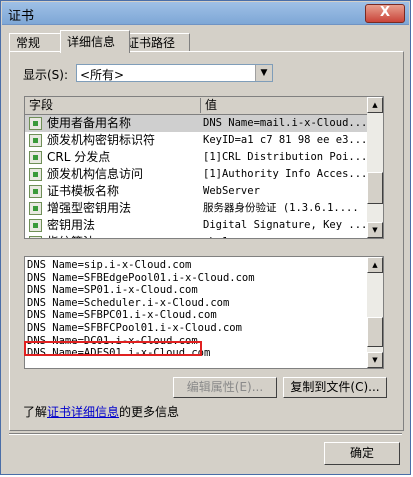 This screenshot has height=477, width=413. Describe the element at coordinates (263, 73) in the screenshot. I see `chevron-down-icon: ▼` at that location.